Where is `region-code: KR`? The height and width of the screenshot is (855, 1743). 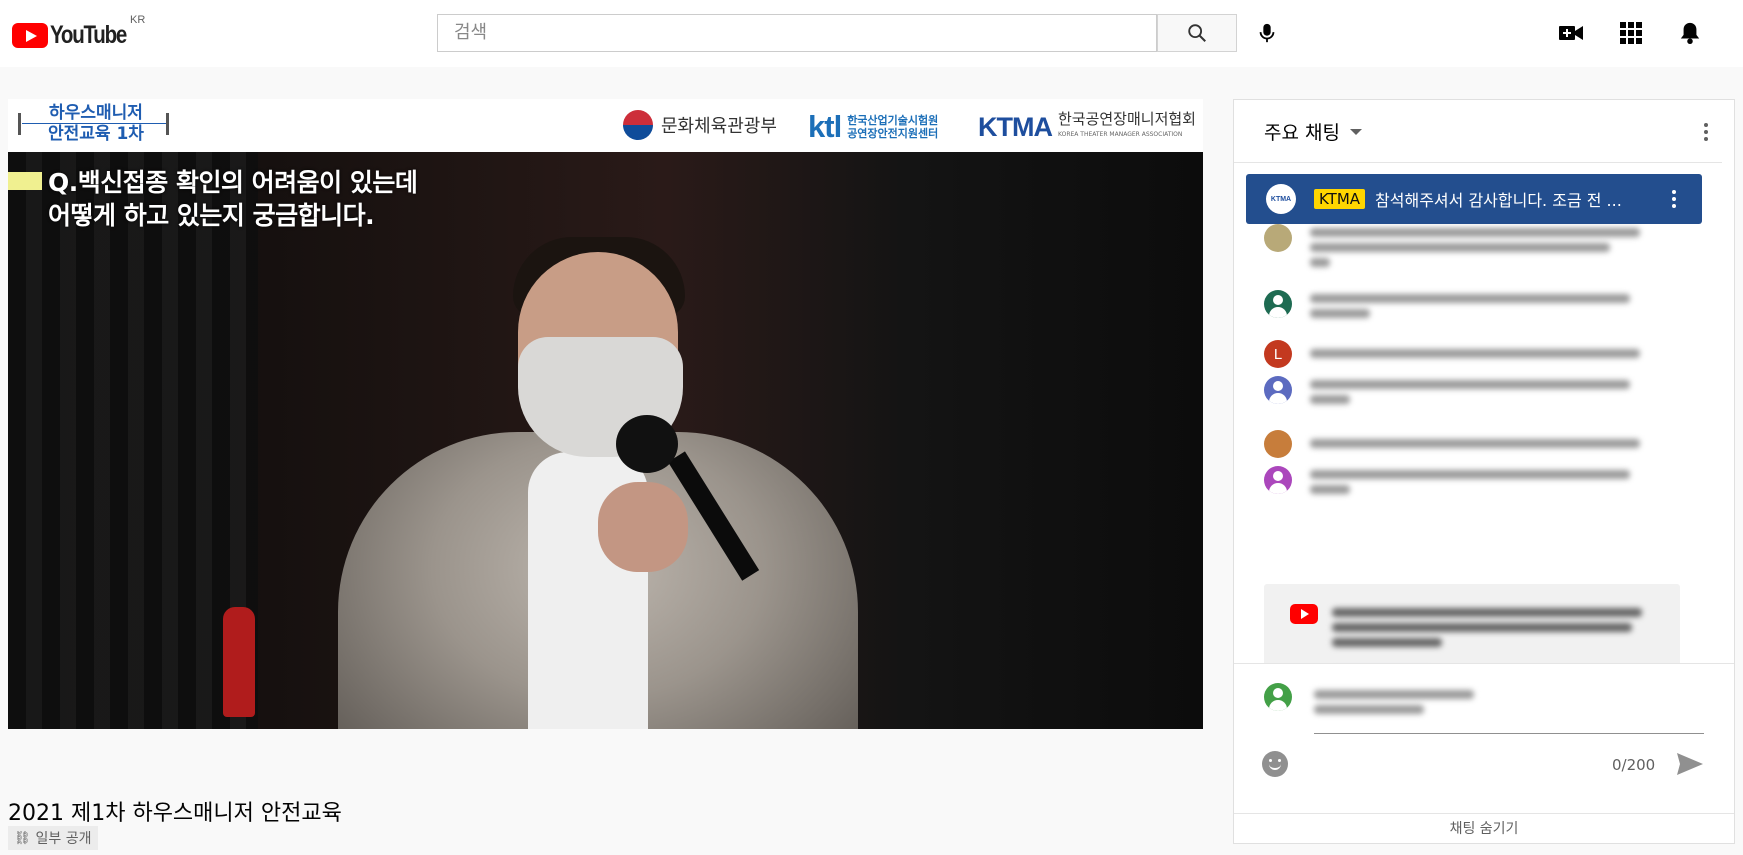 region-code: KR is located at coordinates (138, 20).